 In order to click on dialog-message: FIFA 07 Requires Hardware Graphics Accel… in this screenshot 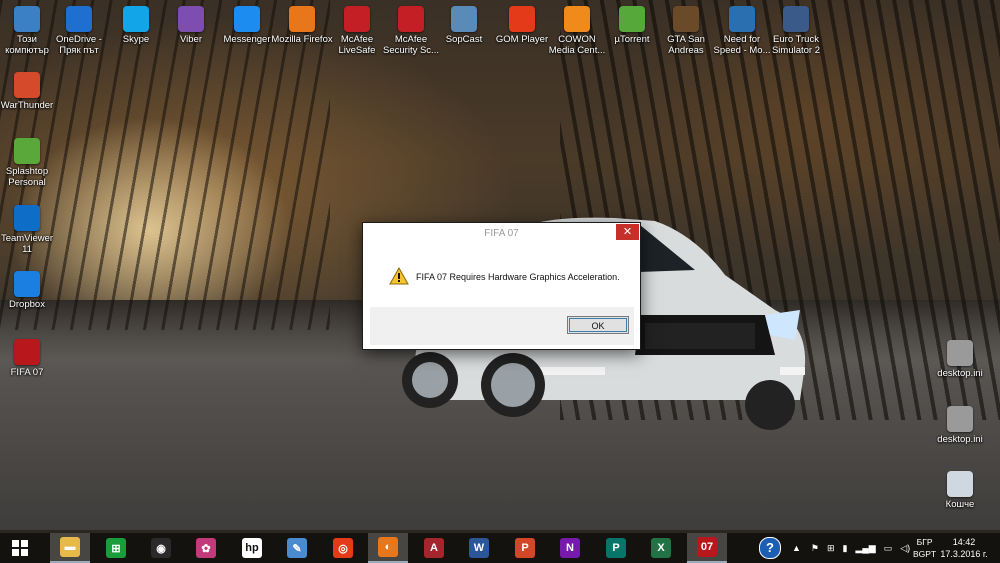, I will do `click(518, 277)`.